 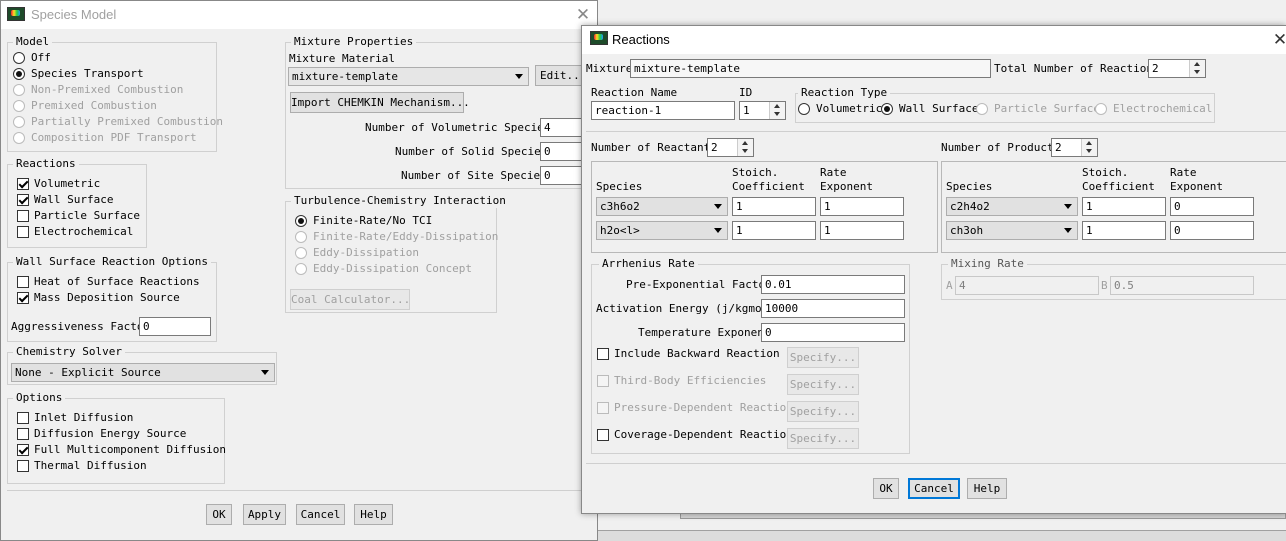 I want to click on product-species-select-1: c2h4o2, so click(x=1012, y=206).